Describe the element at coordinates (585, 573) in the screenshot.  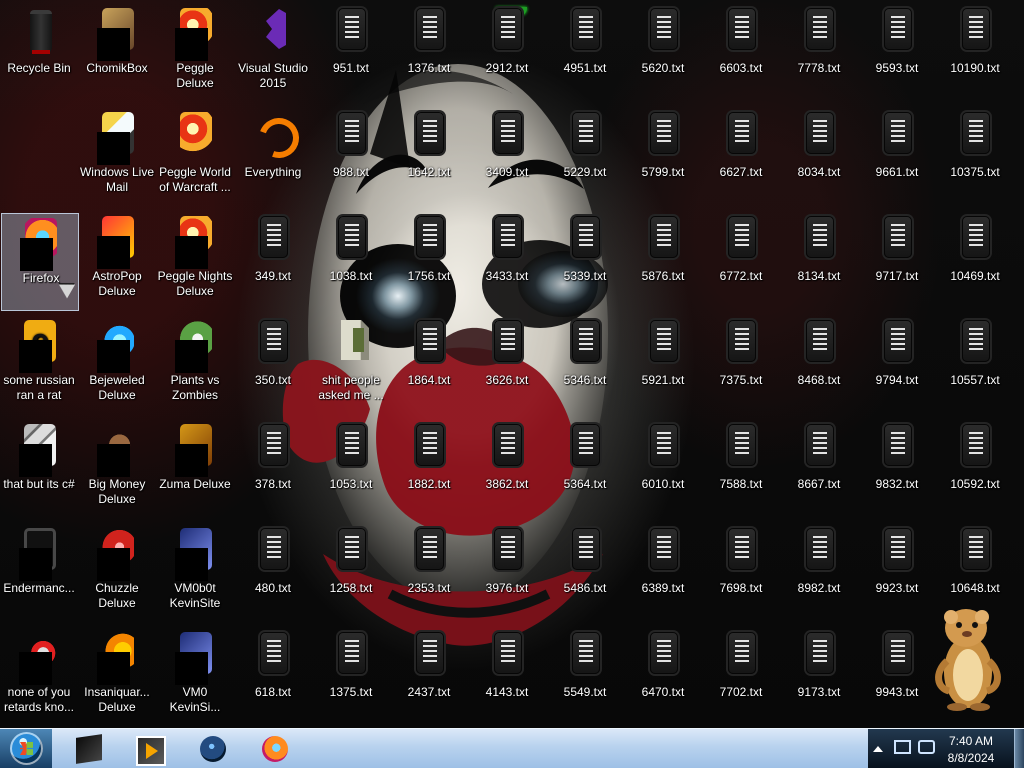
I see `text-file: 5486.txt` at that location.